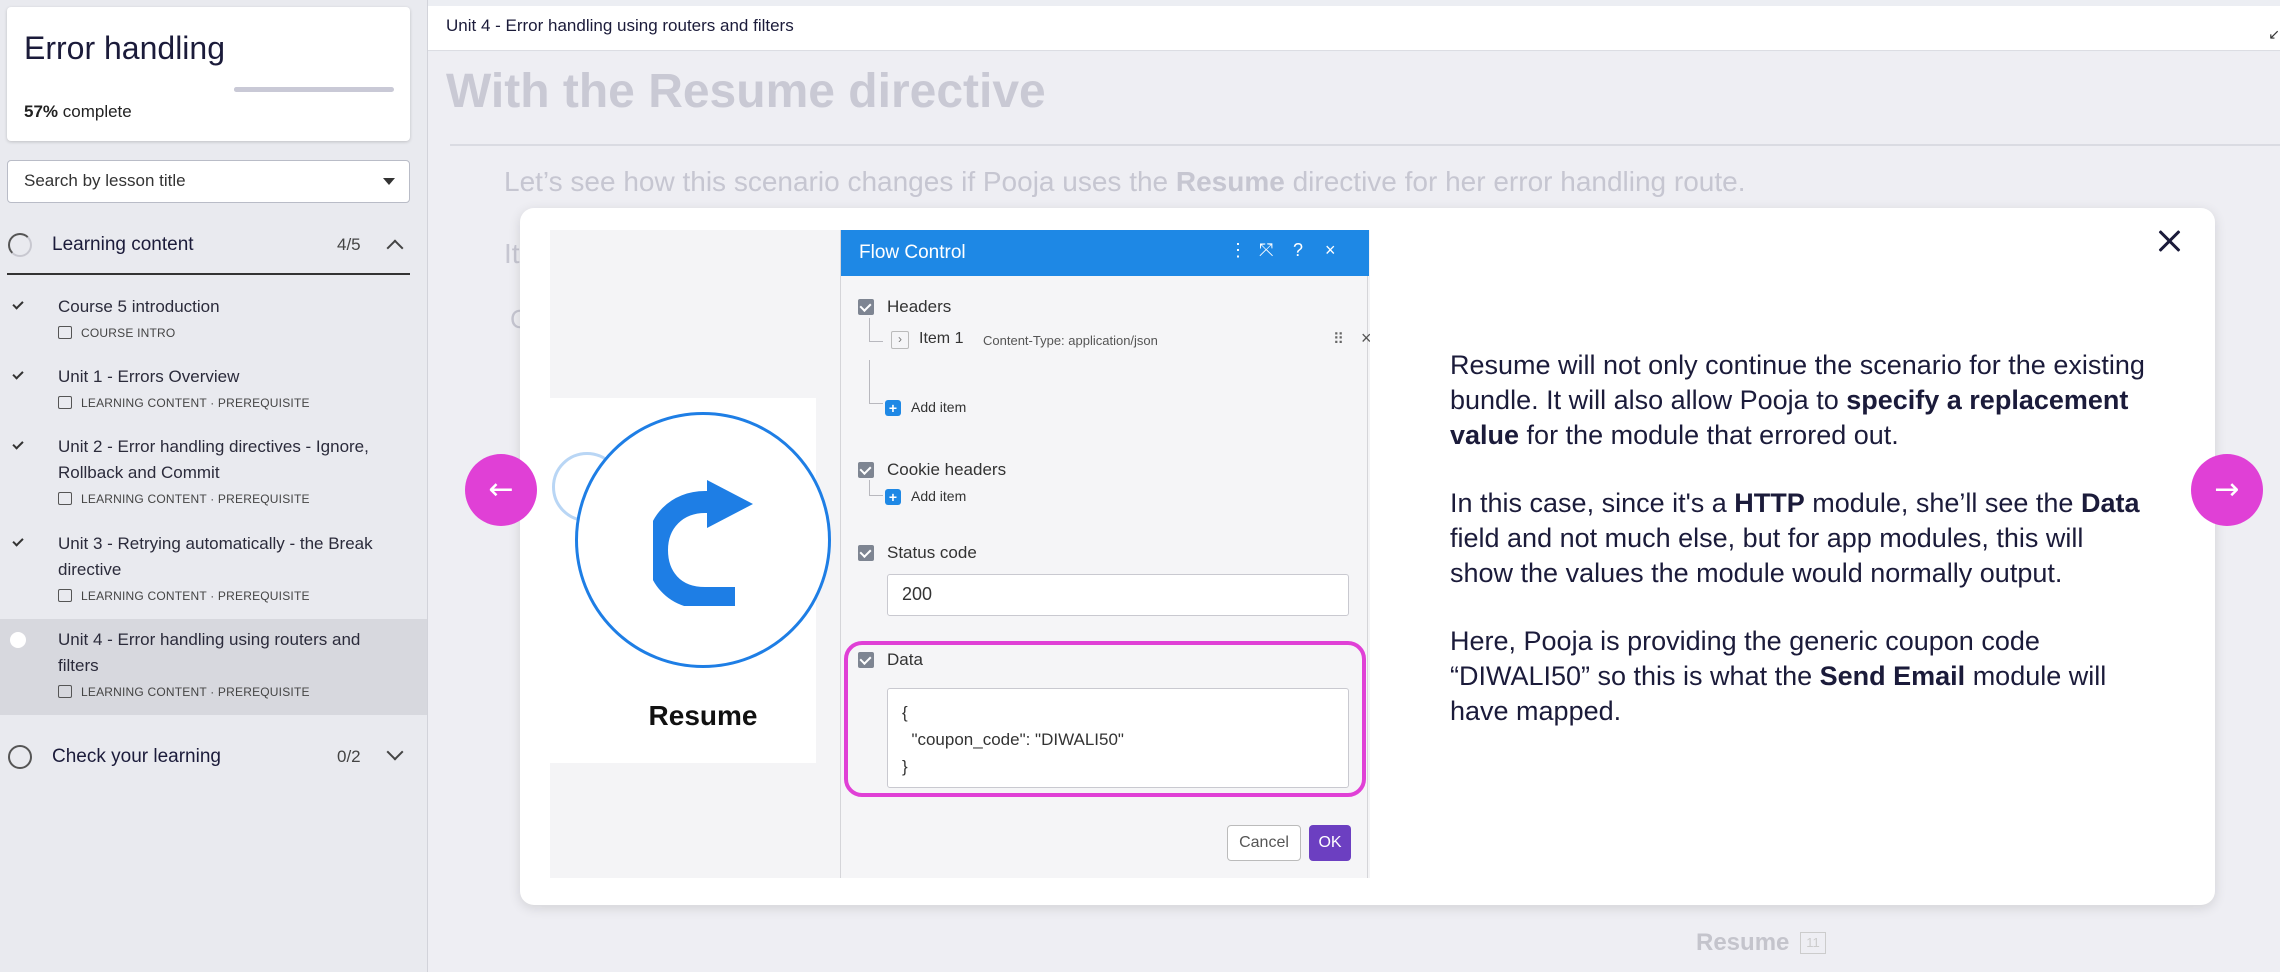 The image size is (2280, 972). I want to click on text: for the module that errored out., so click(1709, 435).